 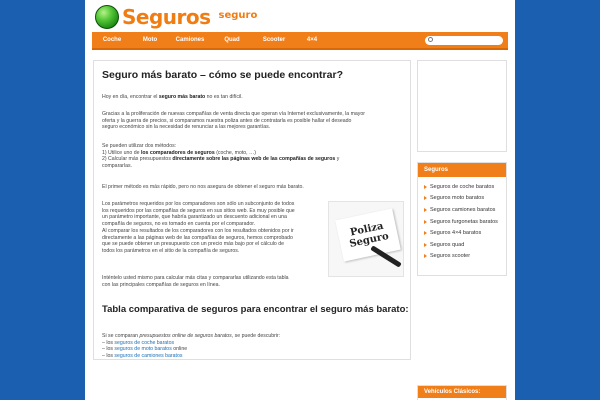 I want to click on sidebar-item-scooter: Seguros scooter, so click(x=465, y=257).